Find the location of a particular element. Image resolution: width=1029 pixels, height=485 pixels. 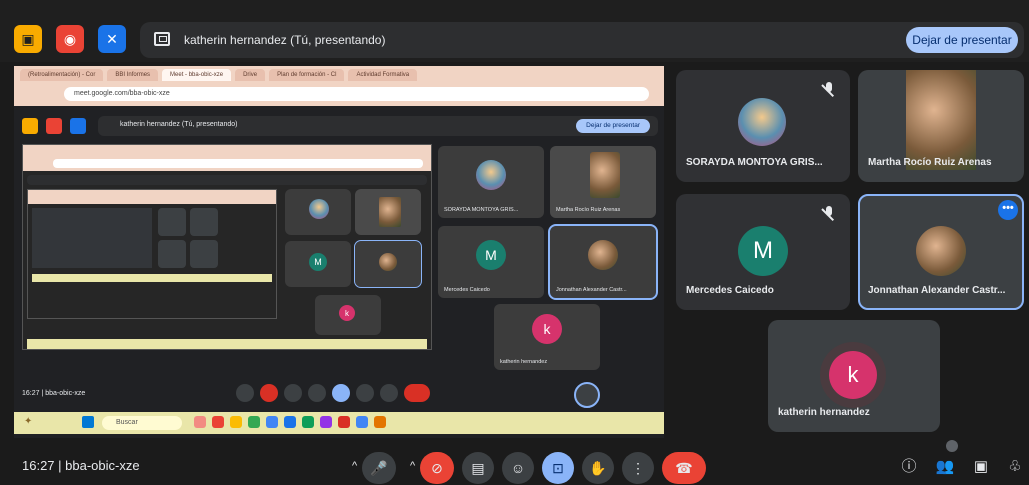

present-screen-icon is located at coordinates (162, 39).